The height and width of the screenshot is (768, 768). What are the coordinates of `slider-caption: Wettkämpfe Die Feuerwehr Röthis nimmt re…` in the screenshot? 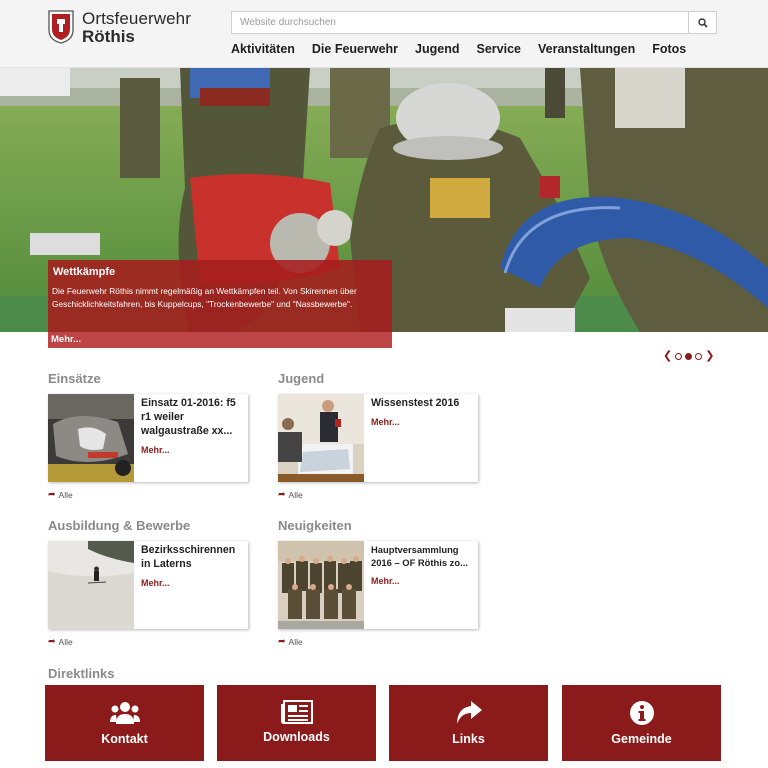 It's located at (220, 304).